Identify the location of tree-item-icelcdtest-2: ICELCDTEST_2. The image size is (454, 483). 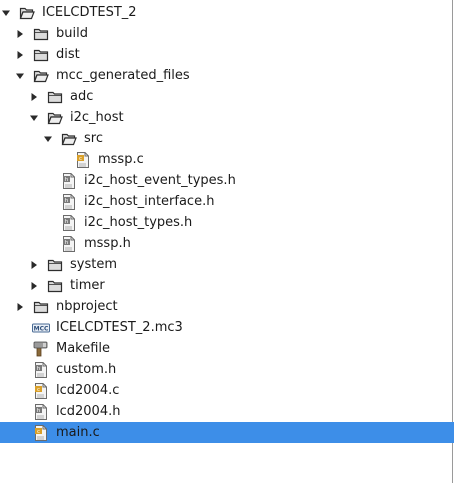
(225, 12).